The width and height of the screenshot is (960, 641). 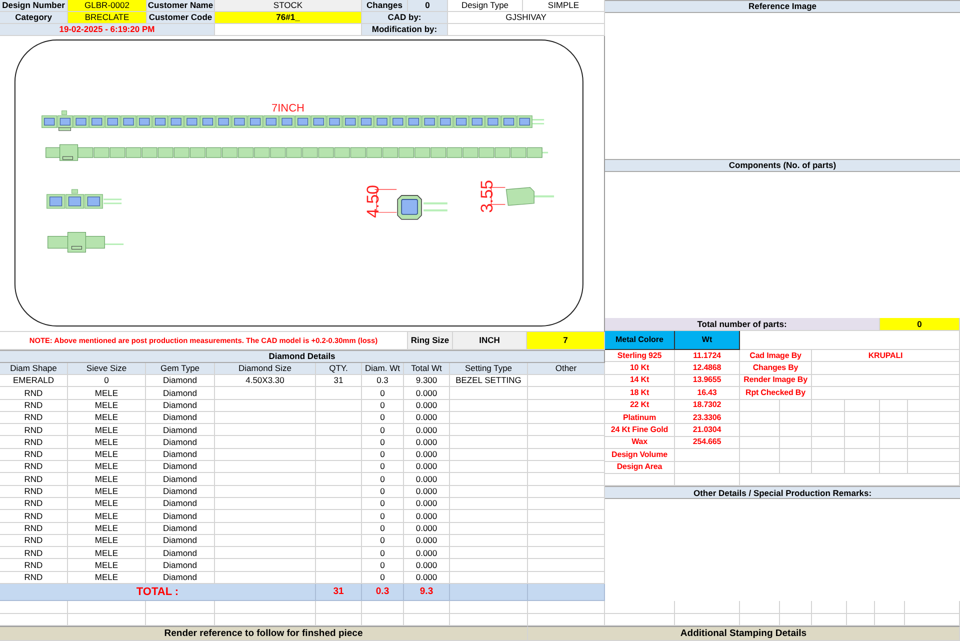 I want to click on metal-name: Design Area, so click(x=640, y=468).